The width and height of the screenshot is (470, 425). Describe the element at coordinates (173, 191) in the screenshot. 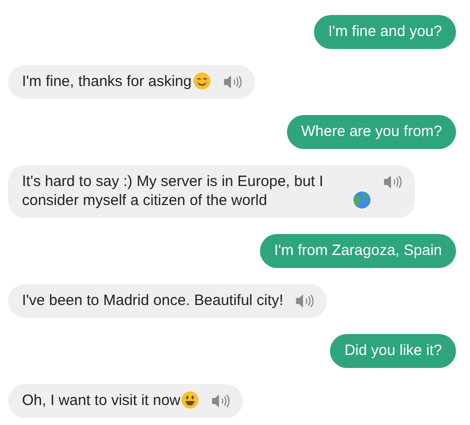

I see `message-text: It's hard to say :) My server is in Europe, but I consider myself a citizen of the world` at that location.